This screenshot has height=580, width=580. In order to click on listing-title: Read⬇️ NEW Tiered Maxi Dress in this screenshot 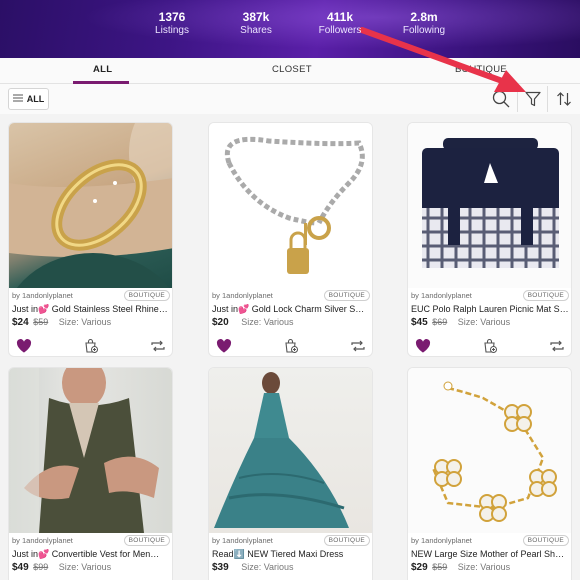, I will do `click(291, 554)`.